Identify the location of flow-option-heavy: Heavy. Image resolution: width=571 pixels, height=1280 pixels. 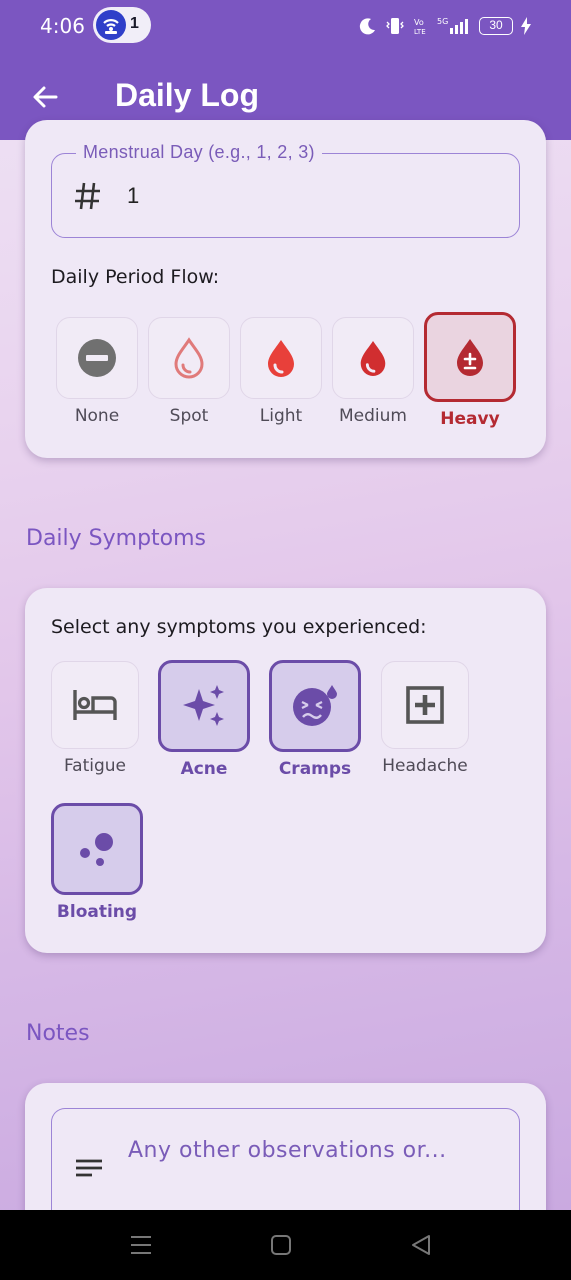
(470, 370).